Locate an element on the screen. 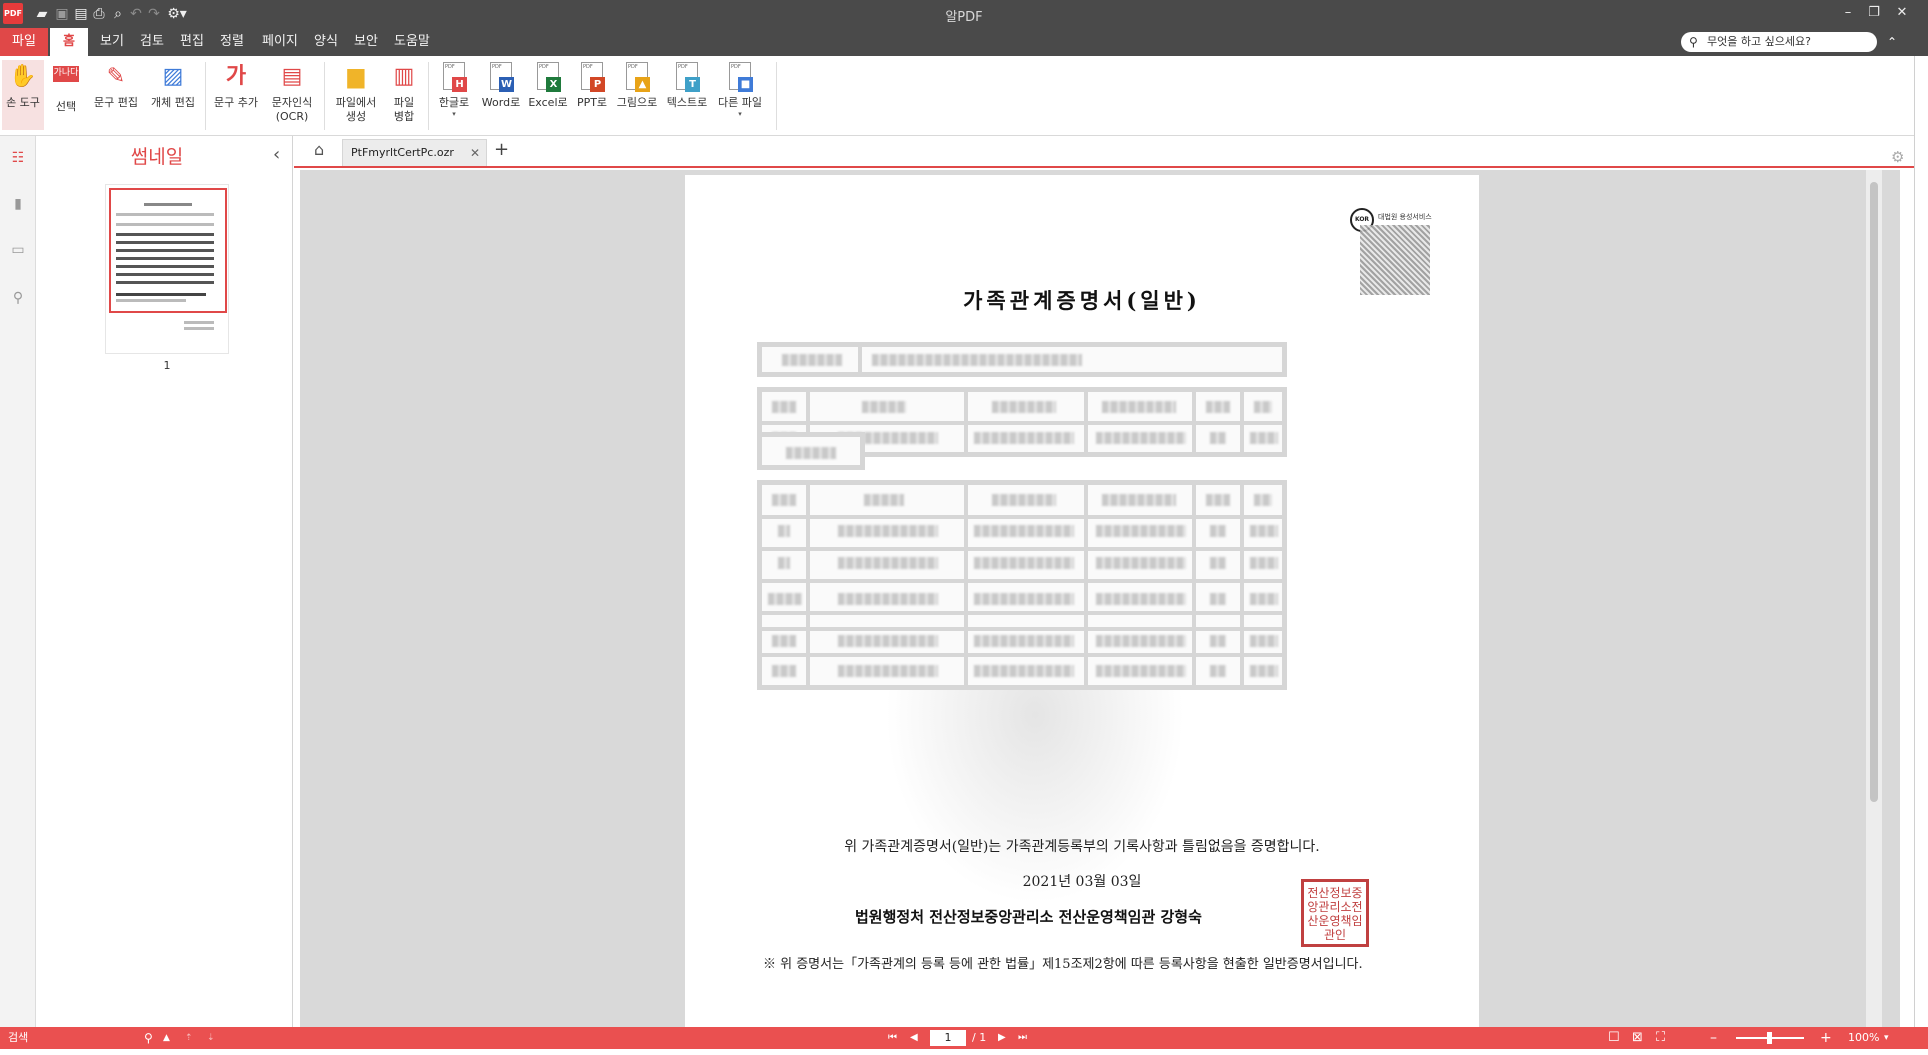 Image resolution: width=1928 pixels, height=1055 pixels. search-up-icon: ⇡ is located at coordinates (189, 1038).